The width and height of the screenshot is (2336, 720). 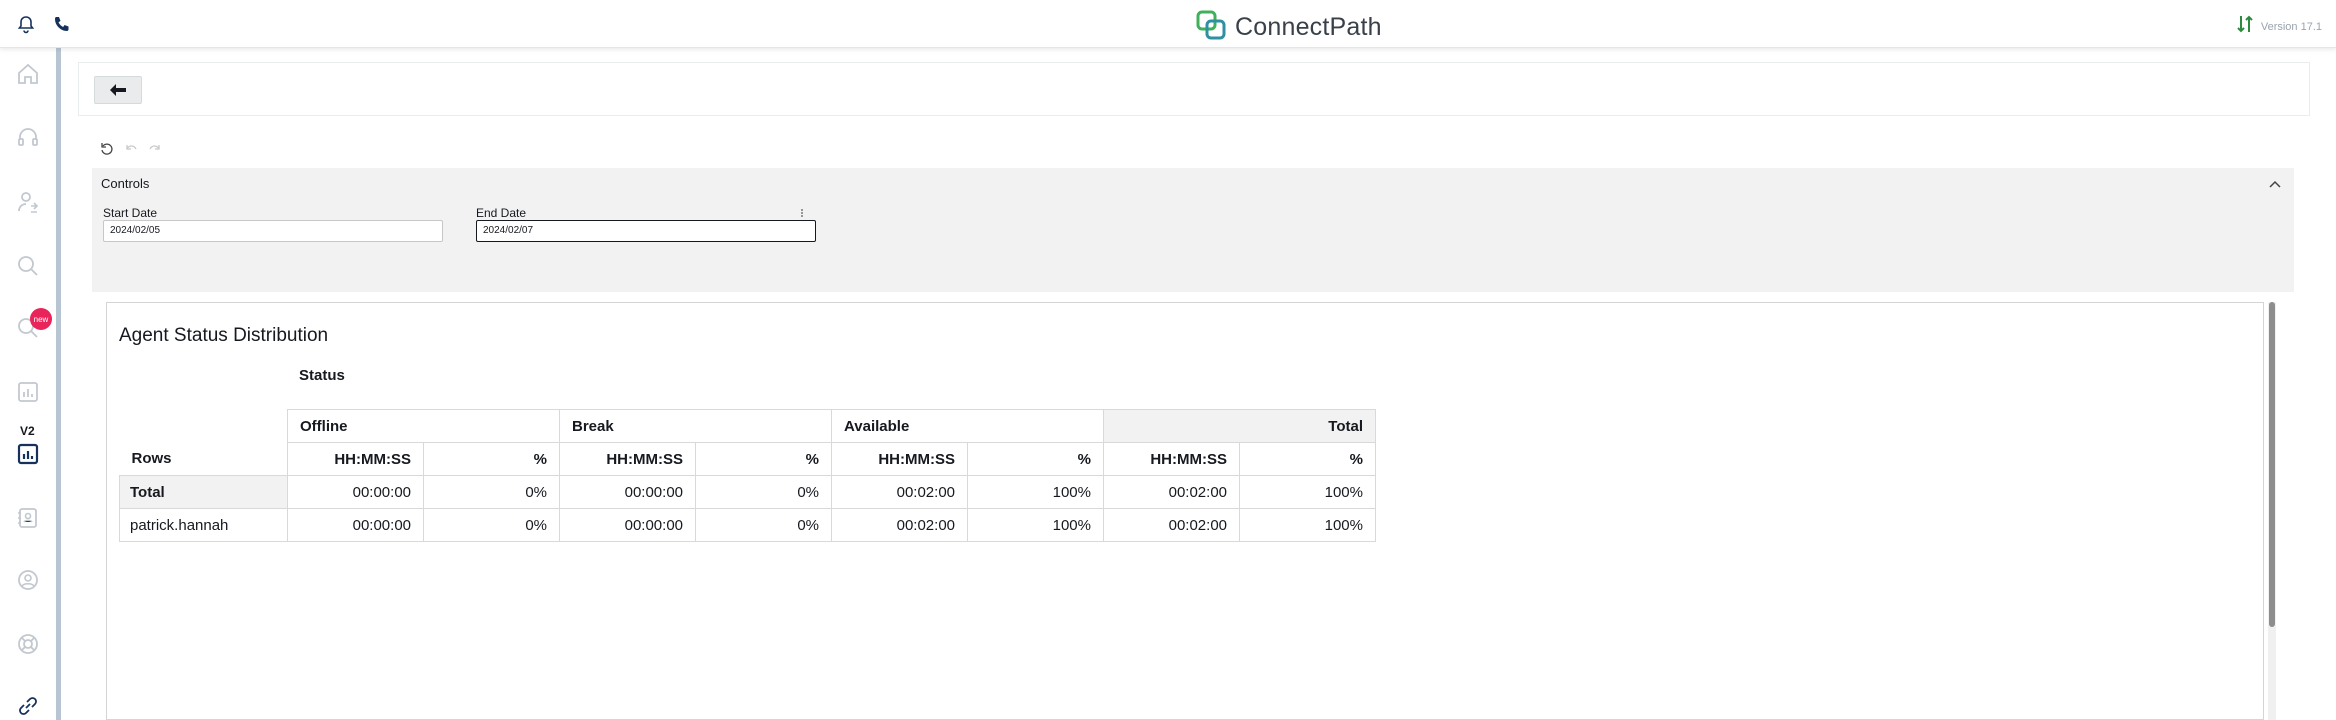 I want to click on sidebar-item-search, so click(x=28, y=266).